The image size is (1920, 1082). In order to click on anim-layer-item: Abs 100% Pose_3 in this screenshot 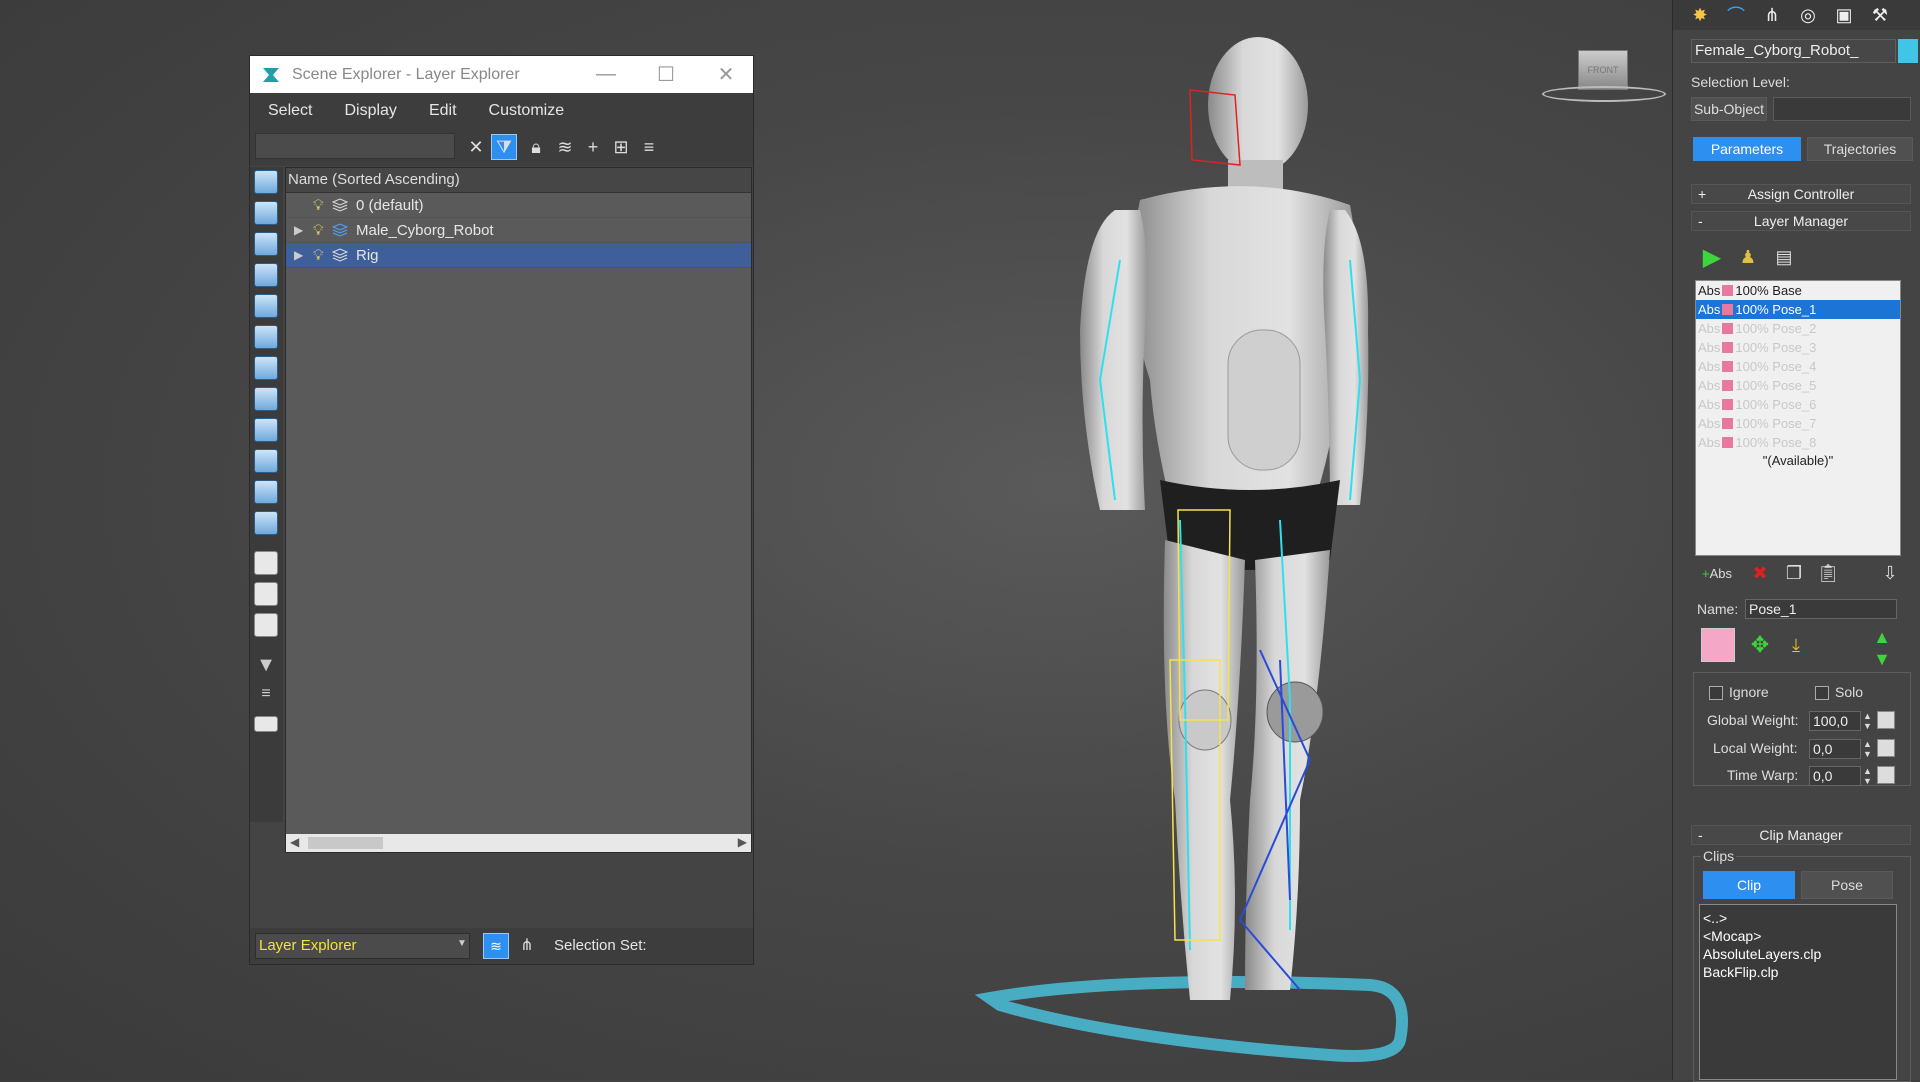, I will do `click(1798, 347)`.